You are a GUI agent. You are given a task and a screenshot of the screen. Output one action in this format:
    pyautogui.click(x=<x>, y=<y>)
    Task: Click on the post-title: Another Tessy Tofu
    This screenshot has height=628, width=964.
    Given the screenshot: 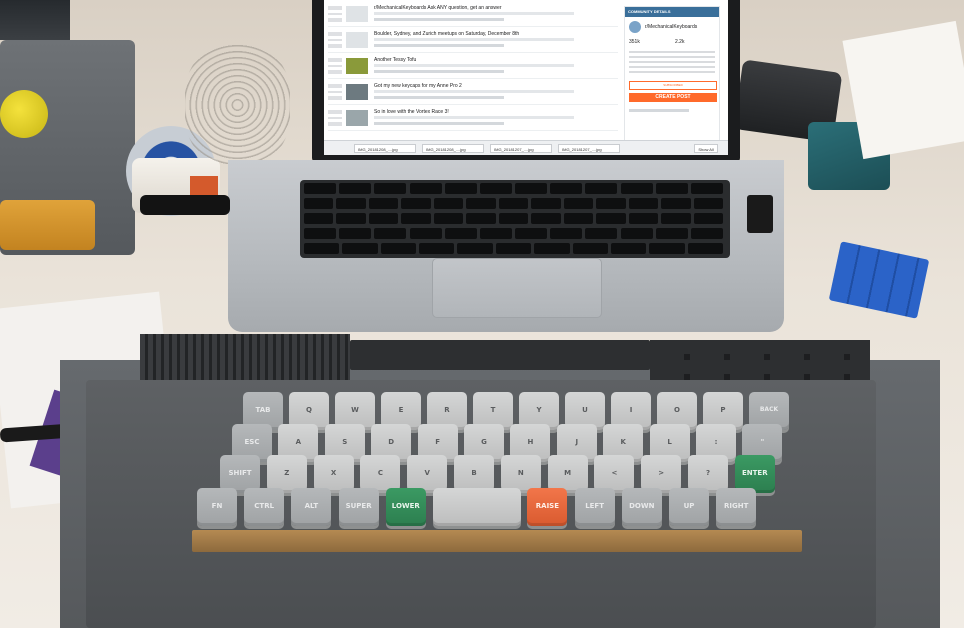 What is the action you would take?
    pyautogui.click(x=395, y=60)
    